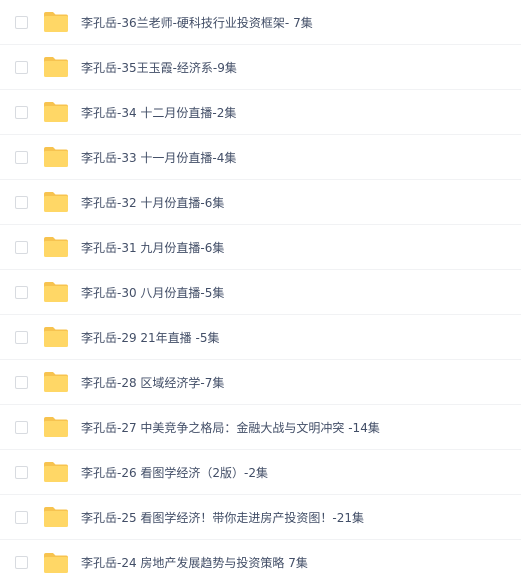  What do you see at coordinates (260, 382) in the screenshot?
I see `list-item: 李孔岳-28 区域经济学-7集` at bounding box center [260, 382].